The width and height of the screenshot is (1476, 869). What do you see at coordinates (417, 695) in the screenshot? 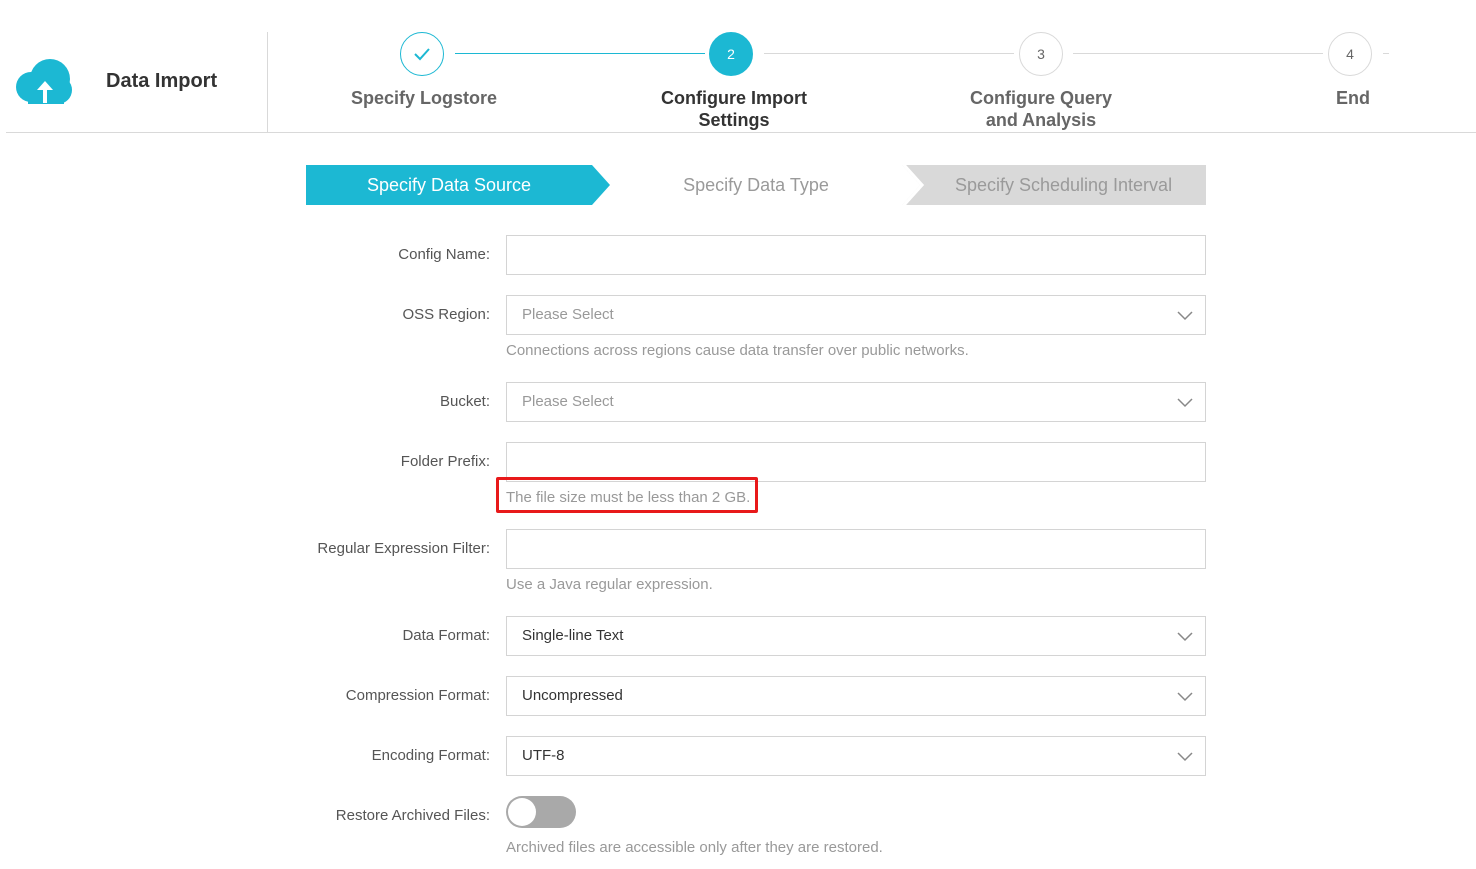
I see `compression-format-label: Compression Format:` at bounding box center [417, 695].